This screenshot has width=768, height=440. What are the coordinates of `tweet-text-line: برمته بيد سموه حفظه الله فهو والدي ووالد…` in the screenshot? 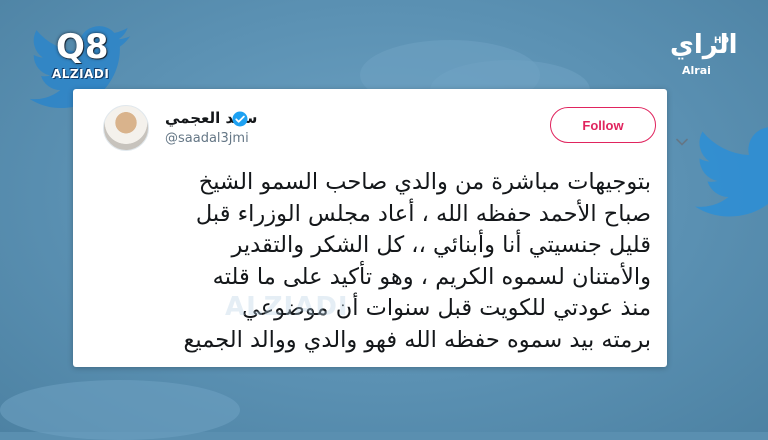 It's located at (417, 339).